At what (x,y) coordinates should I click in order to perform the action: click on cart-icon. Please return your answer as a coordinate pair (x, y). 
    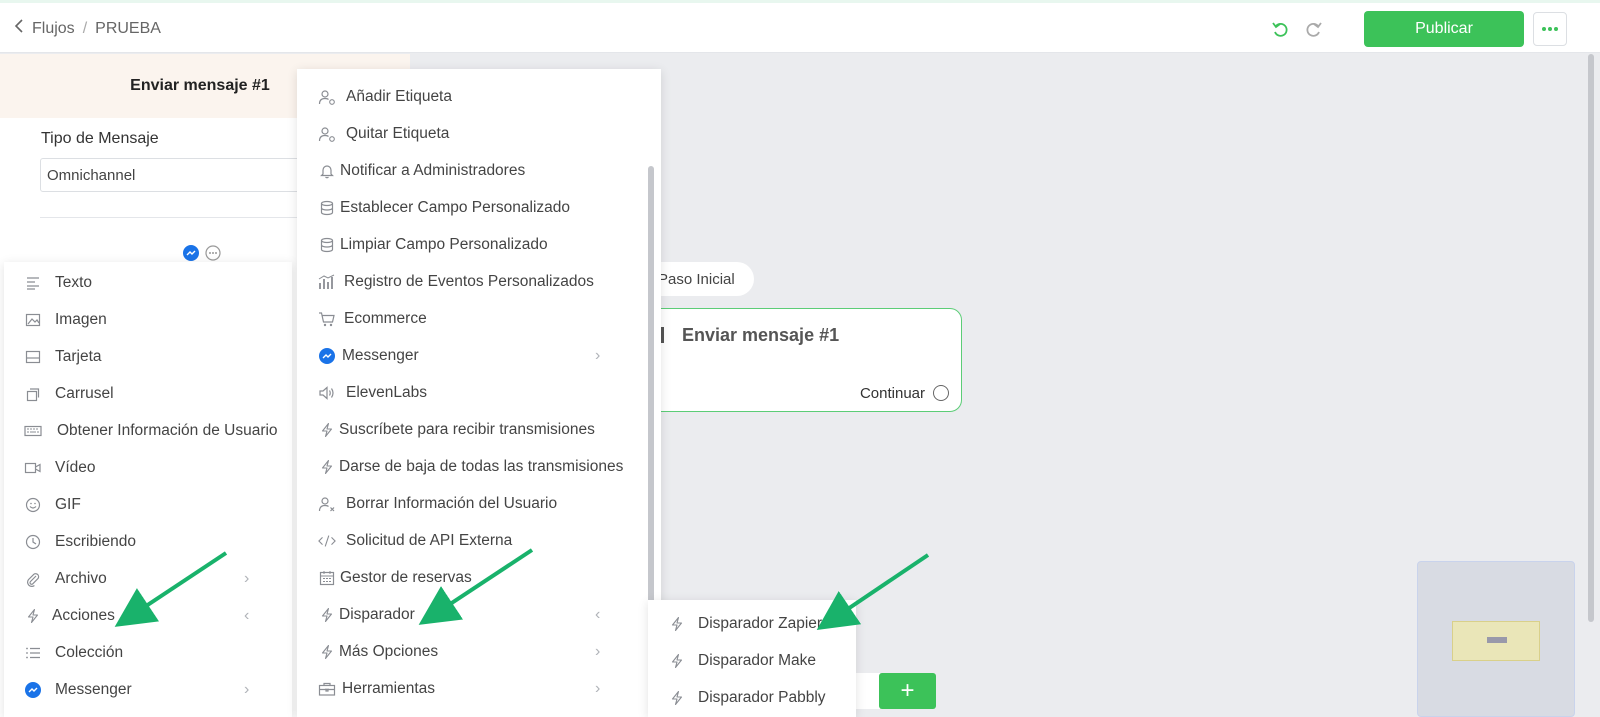
    Looking at the image, I should click on (327, 319).